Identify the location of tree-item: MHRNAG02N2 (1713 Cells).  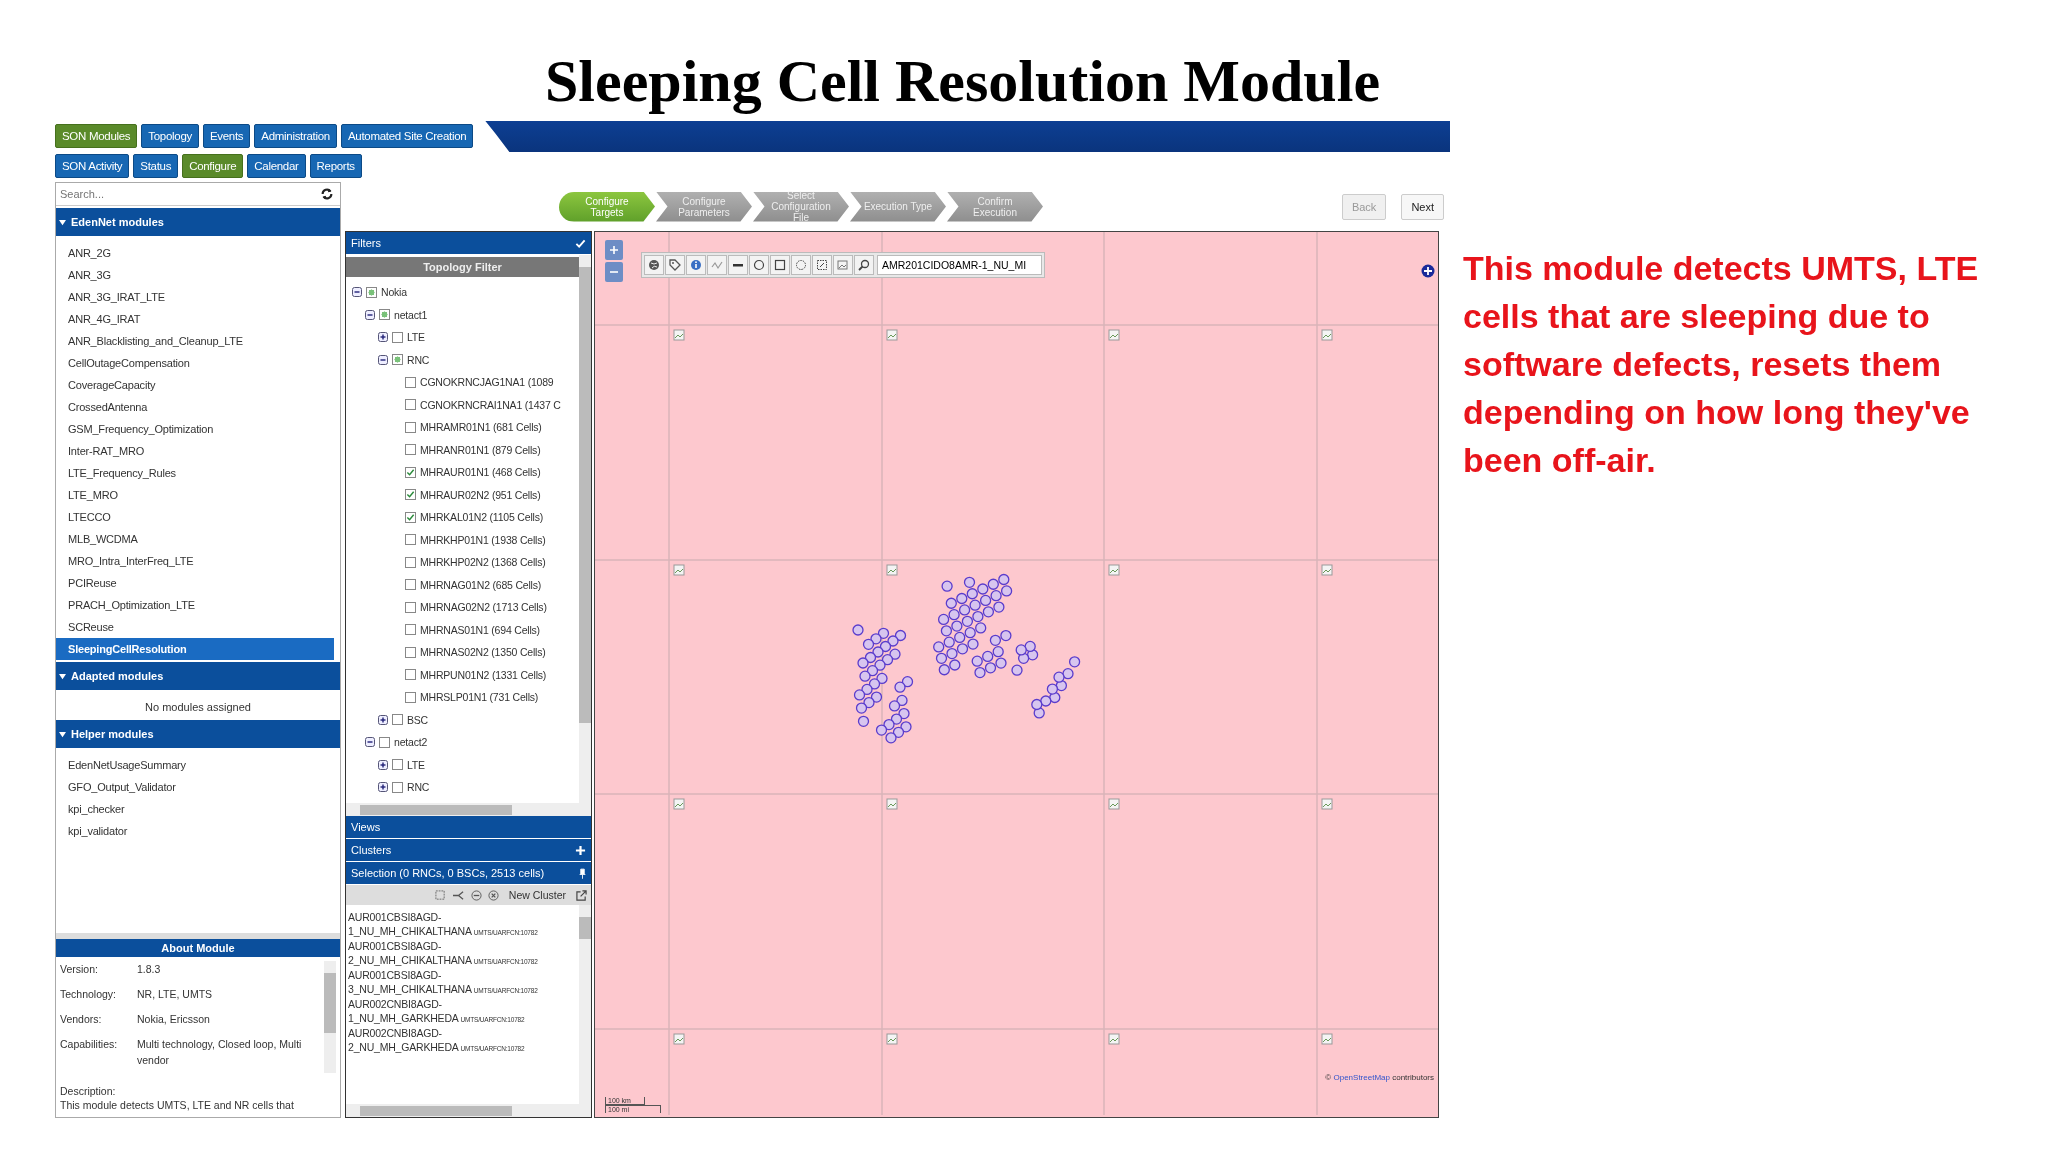
(483, 607).